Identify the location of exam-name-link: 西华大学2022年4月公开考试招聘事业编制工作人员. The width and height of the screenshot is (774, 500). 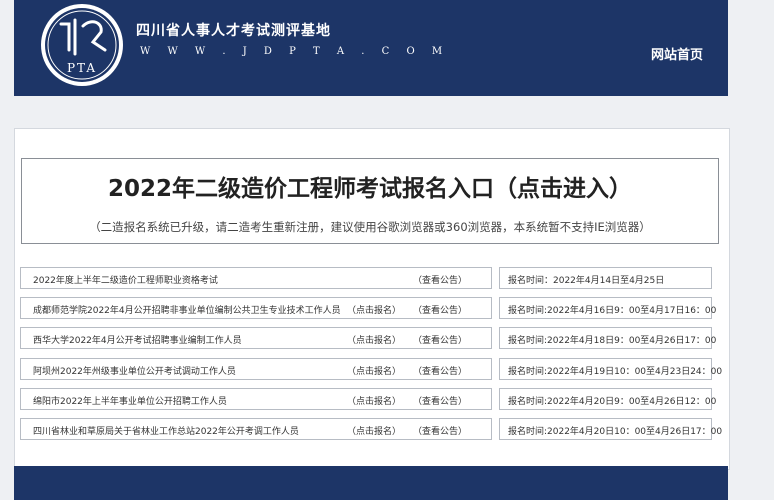
(137, 339).